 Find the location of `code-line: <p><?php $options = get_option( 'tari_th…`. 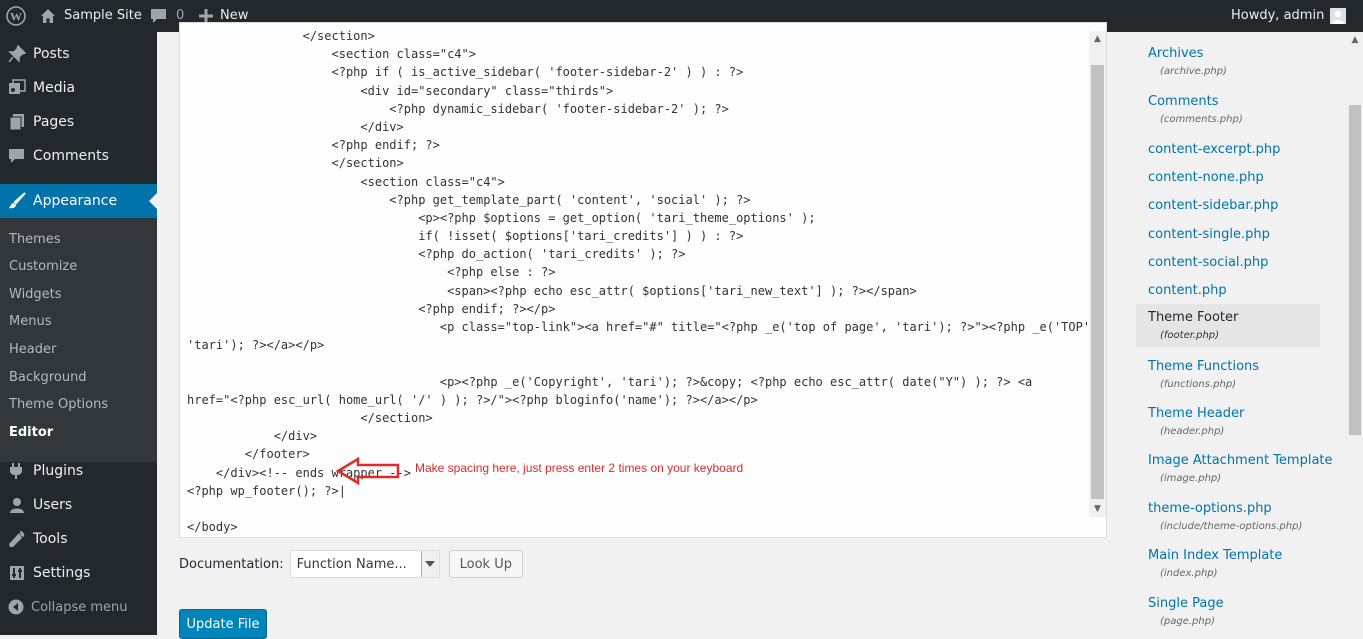

code-line: <p><?php $options = get_option( 'tari_th… is located at coordinates (501, 217).